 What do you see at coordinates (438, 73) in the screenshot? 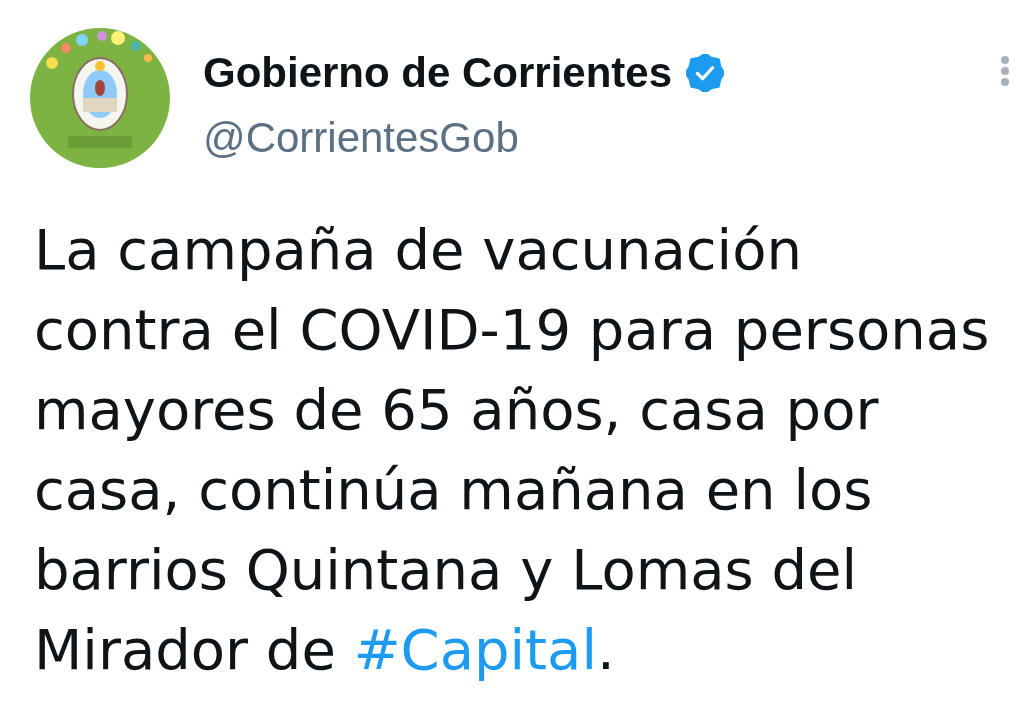
I see `account-name: Gobierno de Corrientes` at bounding box center [438, 73].